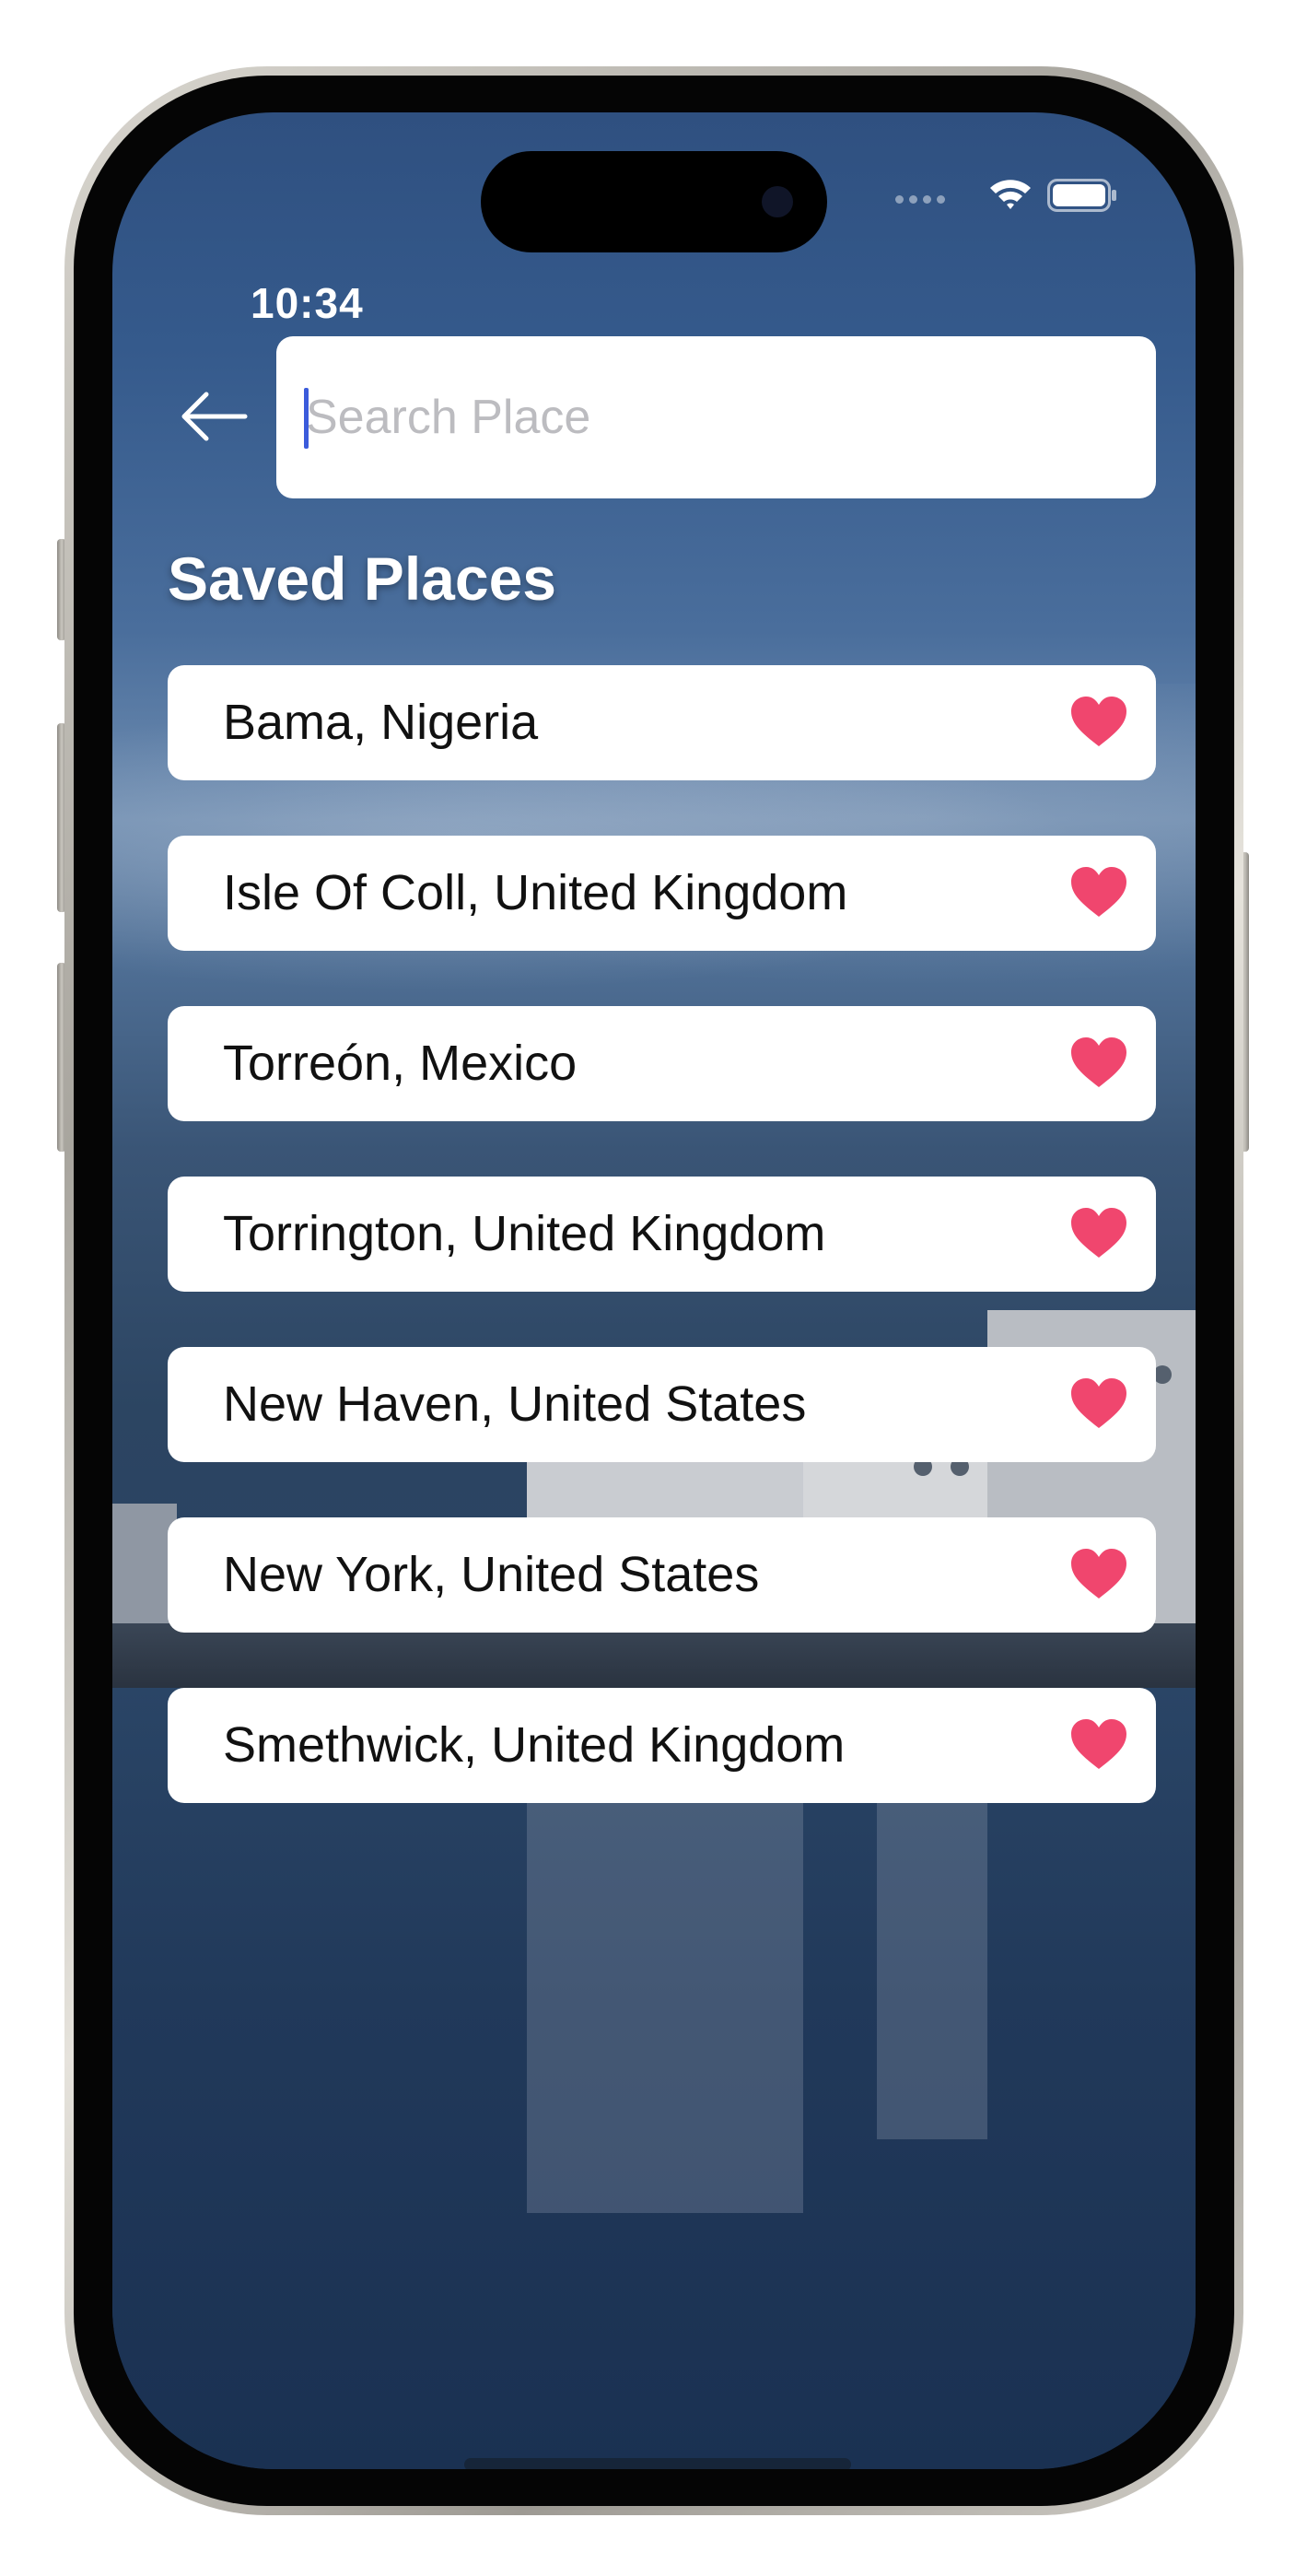 The height and width of the screenshot is (2576, 1307). I want to click on saved-place-item: Torrington, United Kingdom, so click(662, 1234).